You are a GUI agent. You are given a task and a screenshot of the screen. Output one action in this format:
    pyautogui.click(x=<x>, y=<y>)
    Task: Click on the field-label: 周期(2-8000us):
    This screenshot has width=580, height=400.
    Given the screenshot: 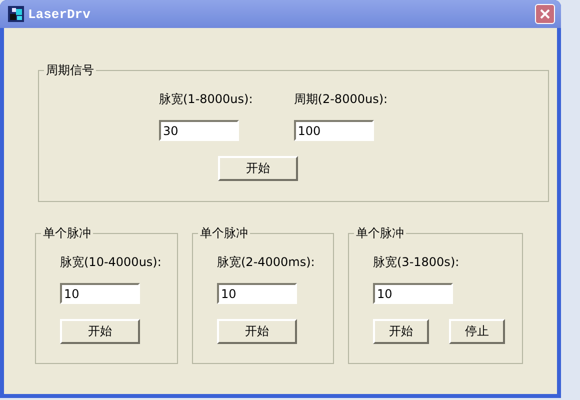 What is the action you would take?
    pyautogui.click(x=341, y=99)
    